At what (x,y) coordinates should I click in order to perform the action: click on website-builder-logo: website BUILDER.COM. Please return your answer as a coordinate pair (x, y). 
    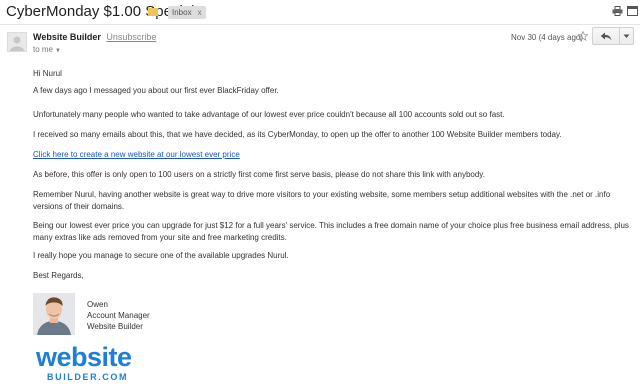
    Looking at the image, I should click on (91, 363).